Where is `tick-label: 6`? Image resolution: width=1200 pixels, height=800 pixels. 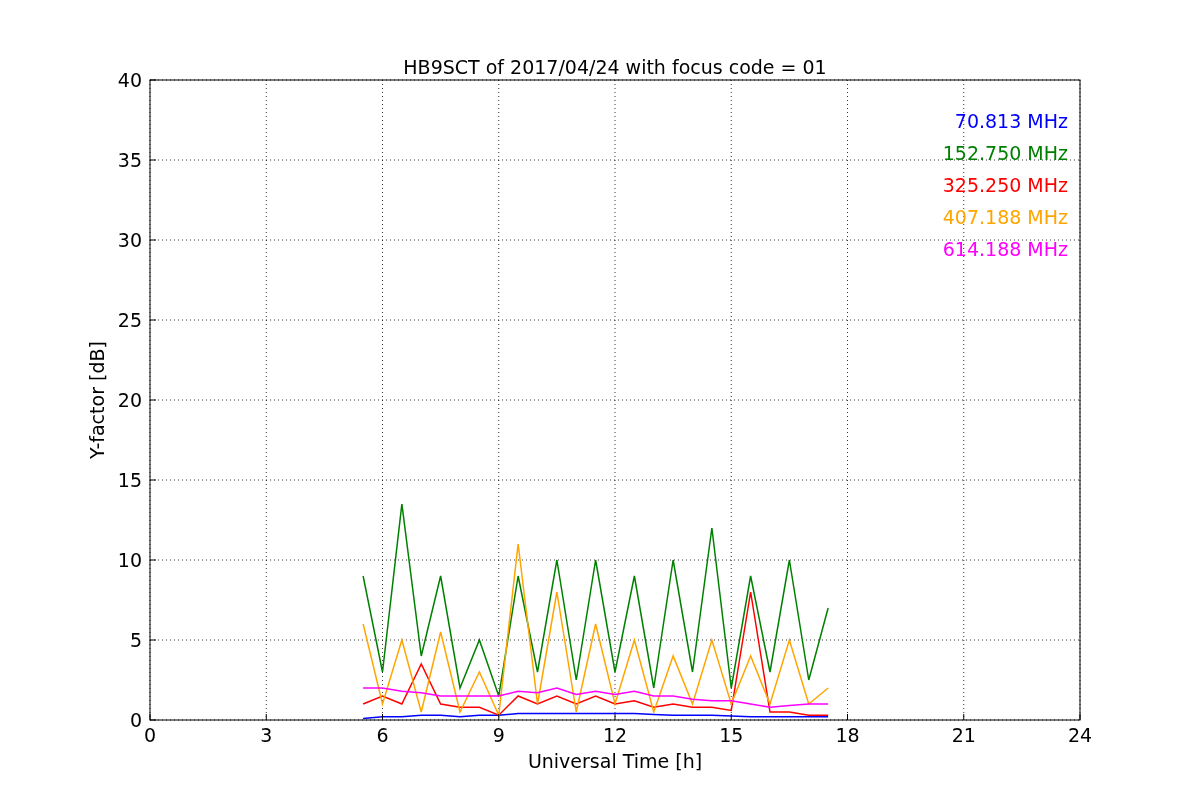
tick-label: 6 is located at coordinates (382, 735).